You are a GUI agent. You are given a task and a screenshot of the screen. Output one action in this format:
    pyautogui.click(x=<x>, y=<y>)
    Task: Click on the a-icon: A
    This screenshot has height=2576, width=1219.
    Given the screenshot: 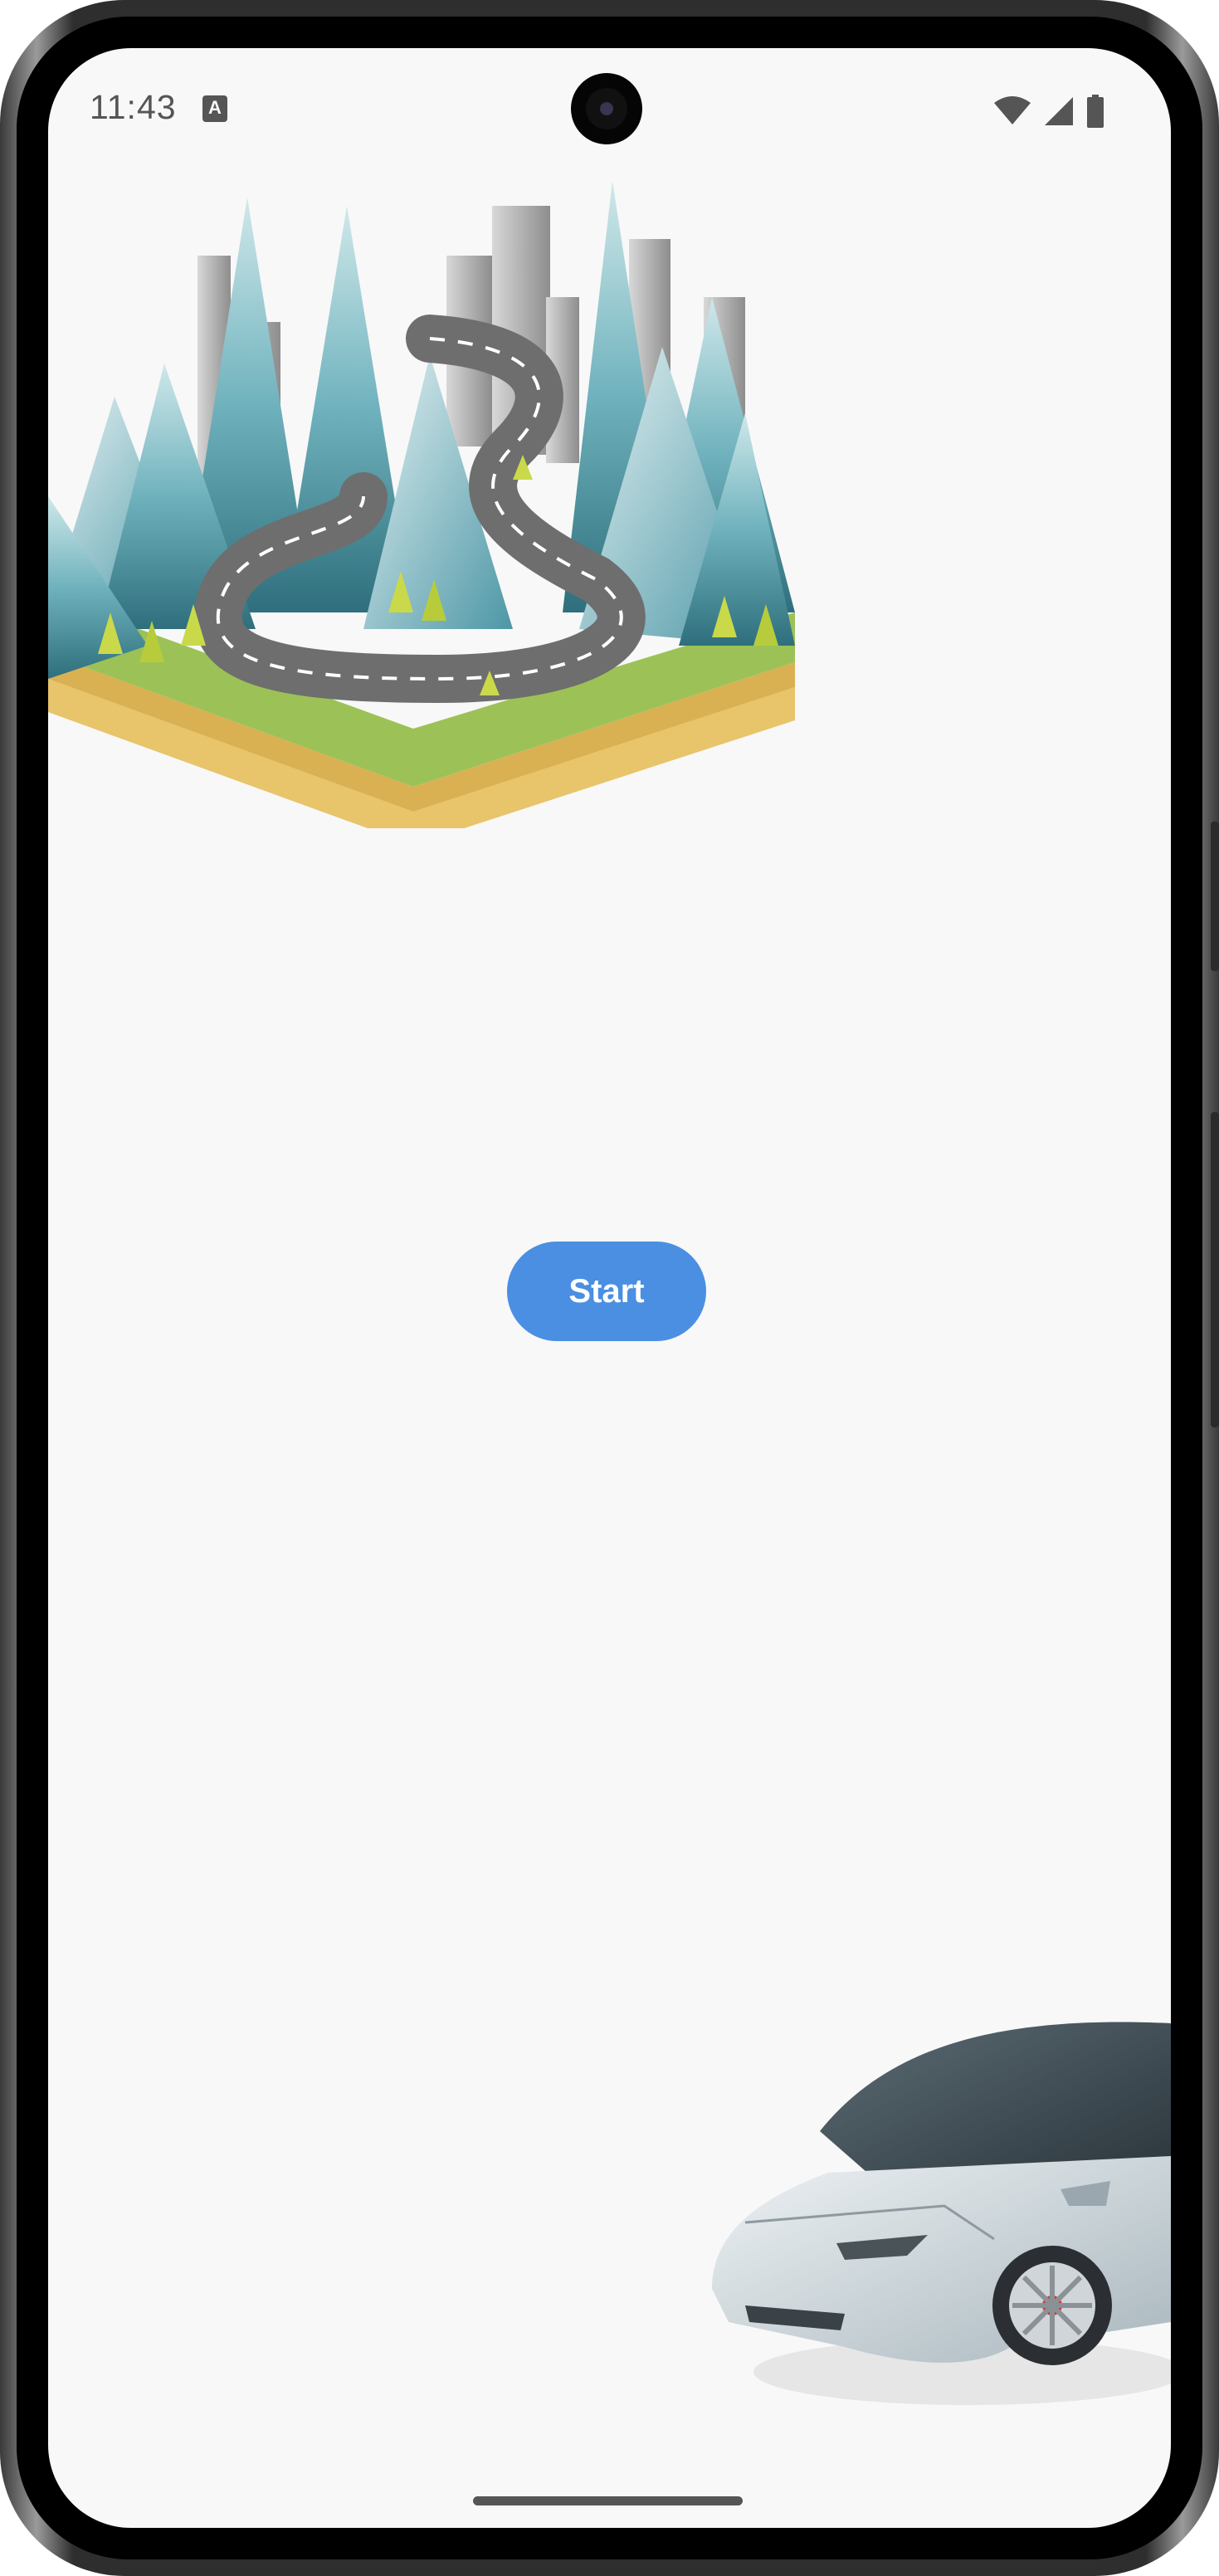 What is the action you would take?
    pyautogui.click(x=215, y=109)
    